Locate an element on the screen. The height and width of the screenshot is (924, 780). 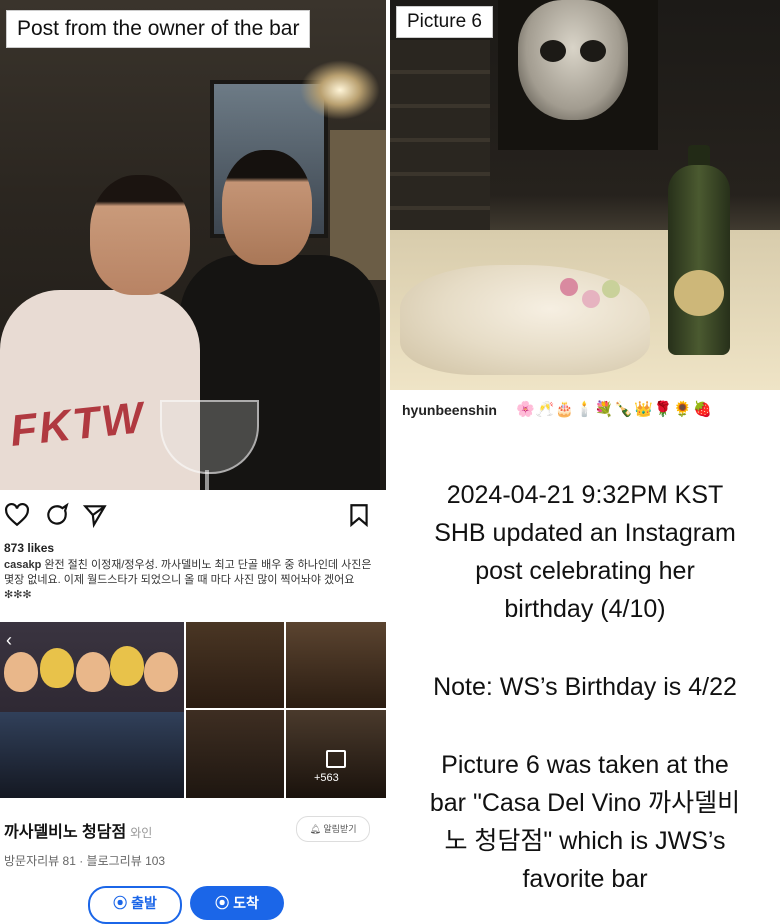
place-title: 까사델비노 청담점 와인 is located at coordinates (78, 830).